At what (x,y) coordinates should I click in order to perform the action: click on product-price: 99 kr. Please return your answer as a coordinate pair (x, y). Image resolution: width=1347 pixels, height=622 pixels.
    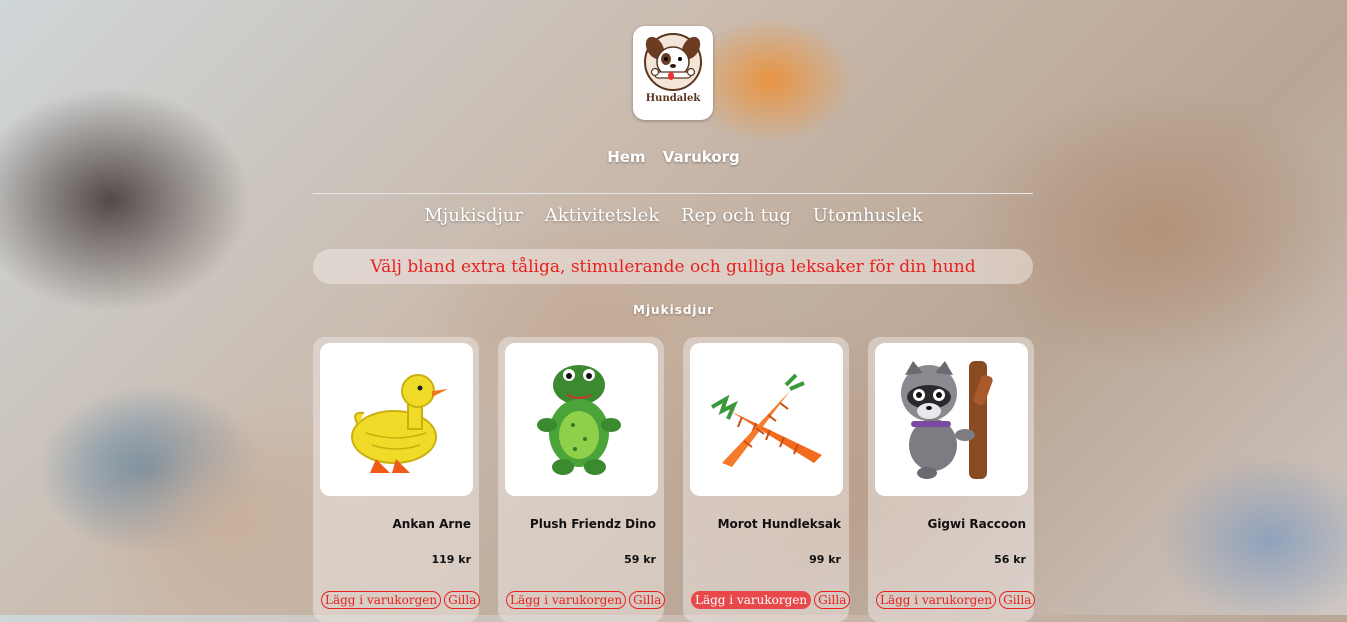
    Looking at the image, I should click on (825, 559).